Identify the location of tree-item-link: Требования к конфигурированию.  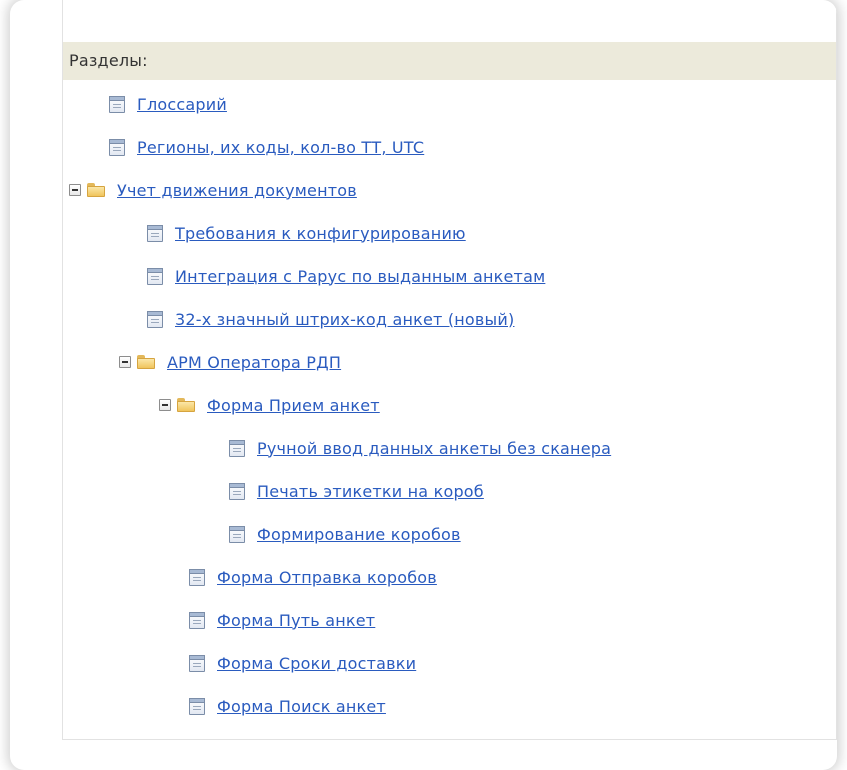
(320, 233).